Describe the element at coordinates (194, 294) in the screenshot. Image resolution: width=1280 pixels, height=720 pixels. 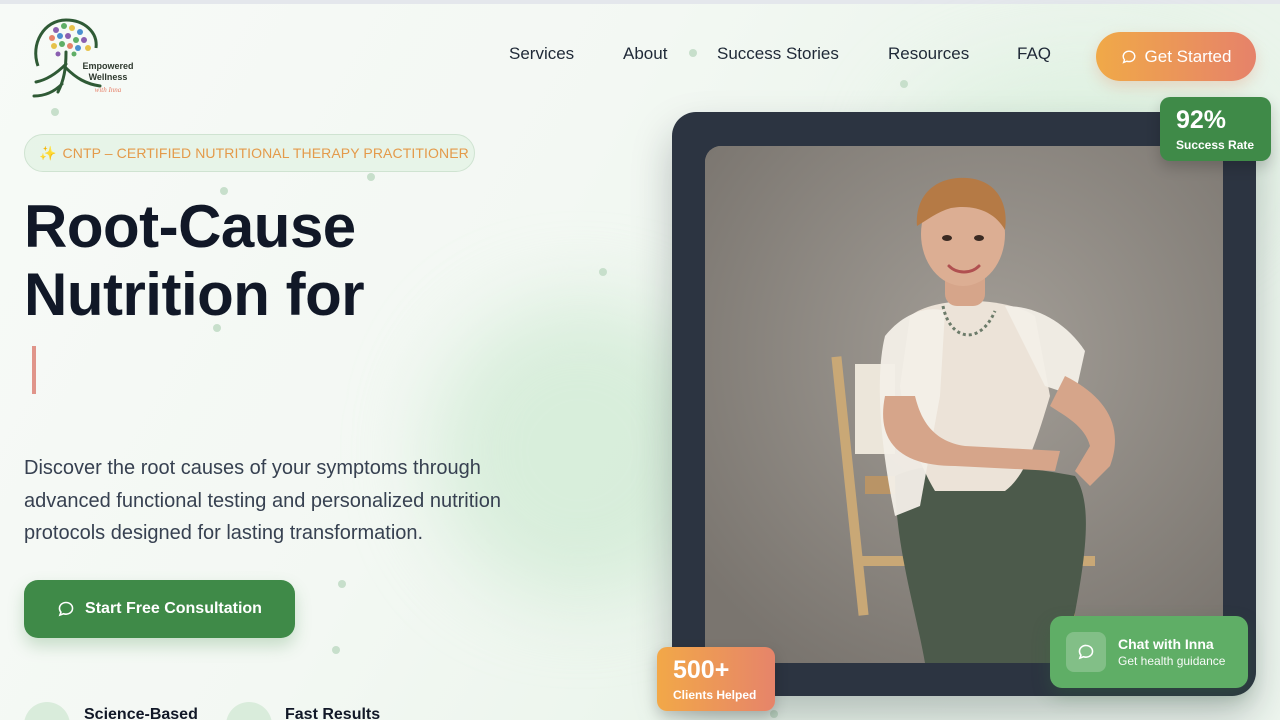
I see `hero-title-line-2: Nutrition for` at that location.